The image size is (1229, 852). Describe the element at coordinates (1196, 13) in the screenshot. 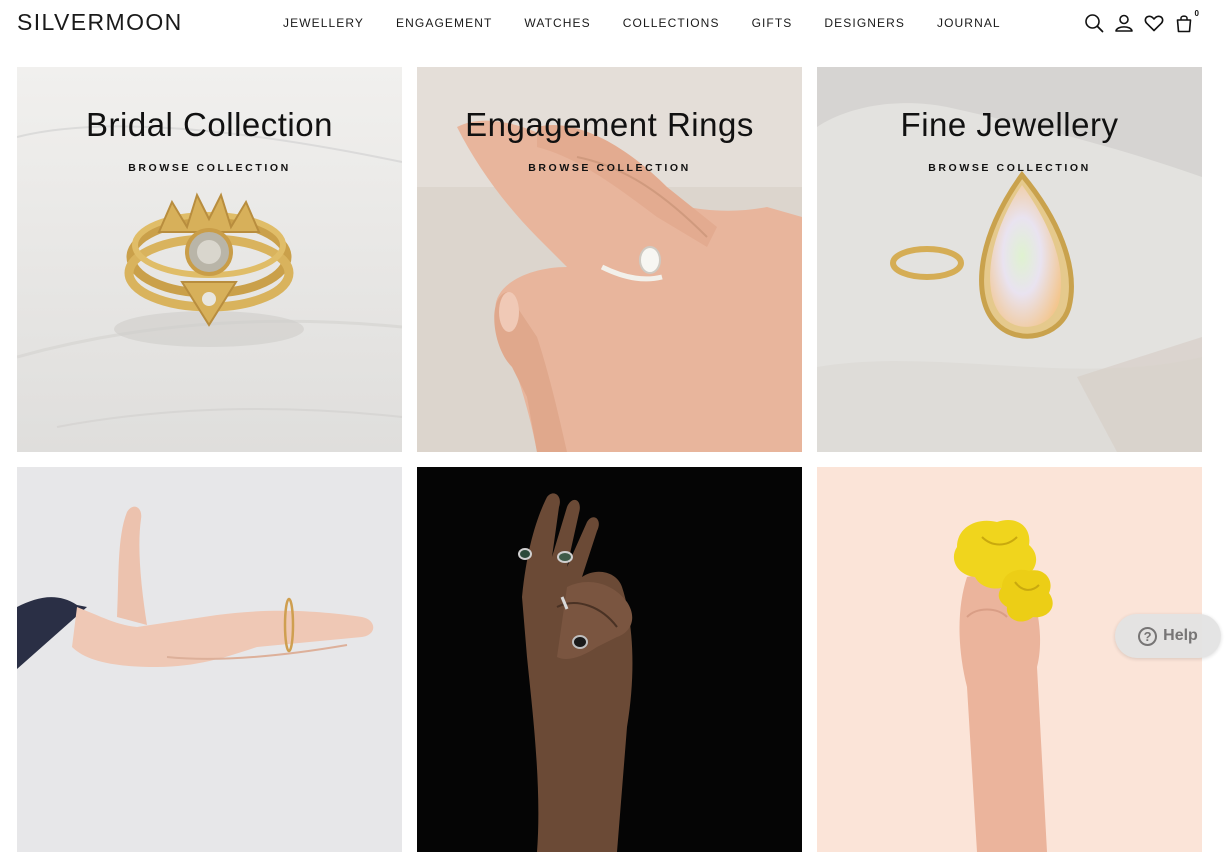

I see `cart-count: 0` at that location.